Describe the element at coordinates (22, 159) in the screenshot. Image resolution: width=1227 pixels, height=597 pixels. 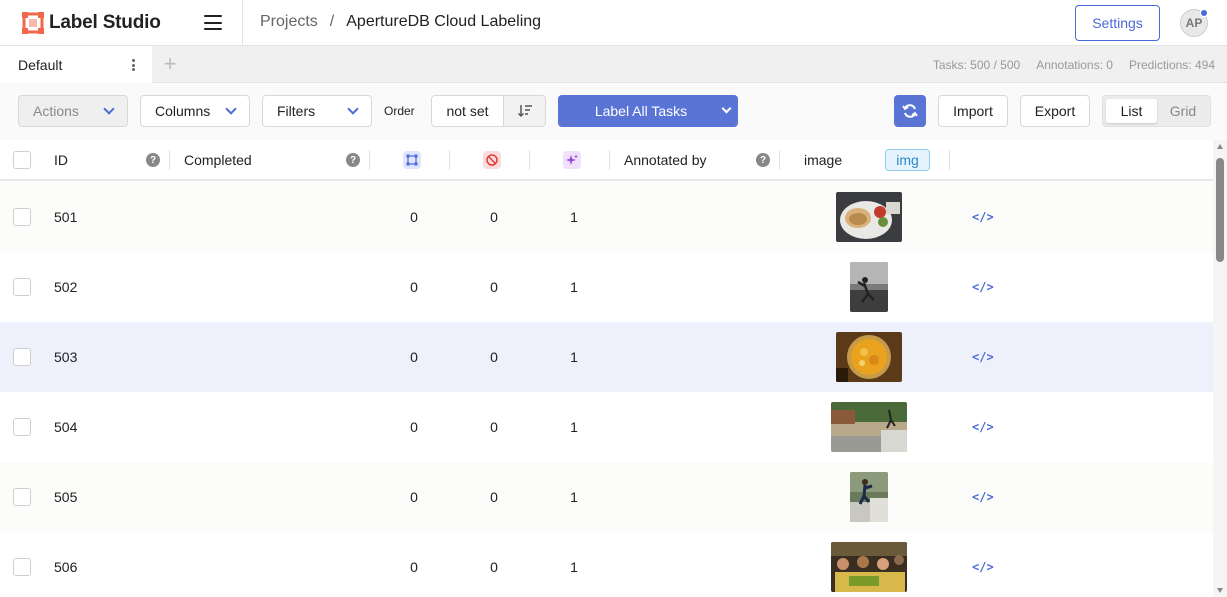
I see `select-all-checkbox` at that location.